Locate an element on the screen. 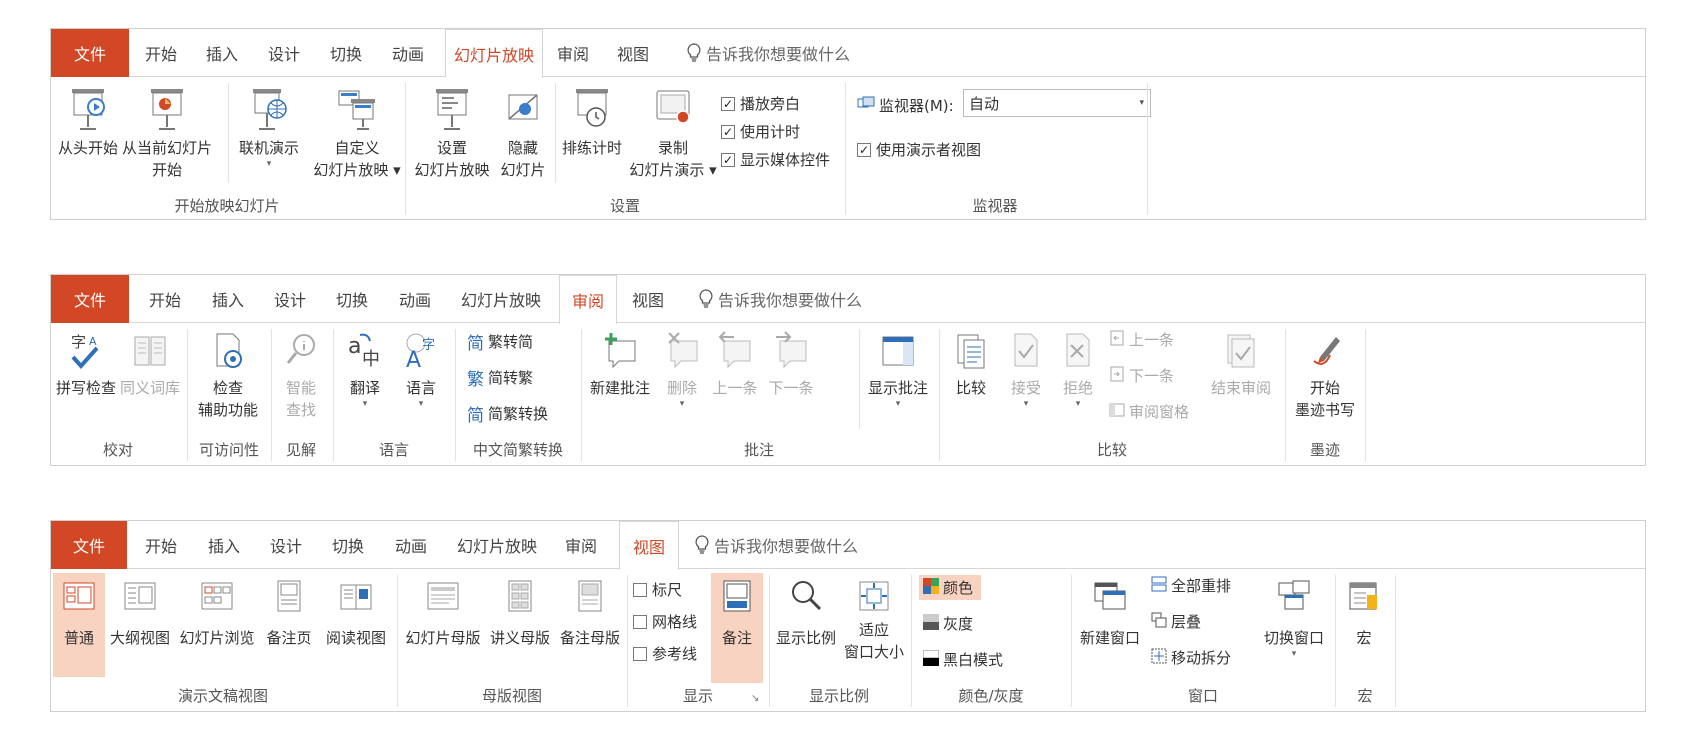 The height and width of the screenshot is (756, 1692). trad-to-simp-button: 简繁转简 is located at coordinates (500, 341).